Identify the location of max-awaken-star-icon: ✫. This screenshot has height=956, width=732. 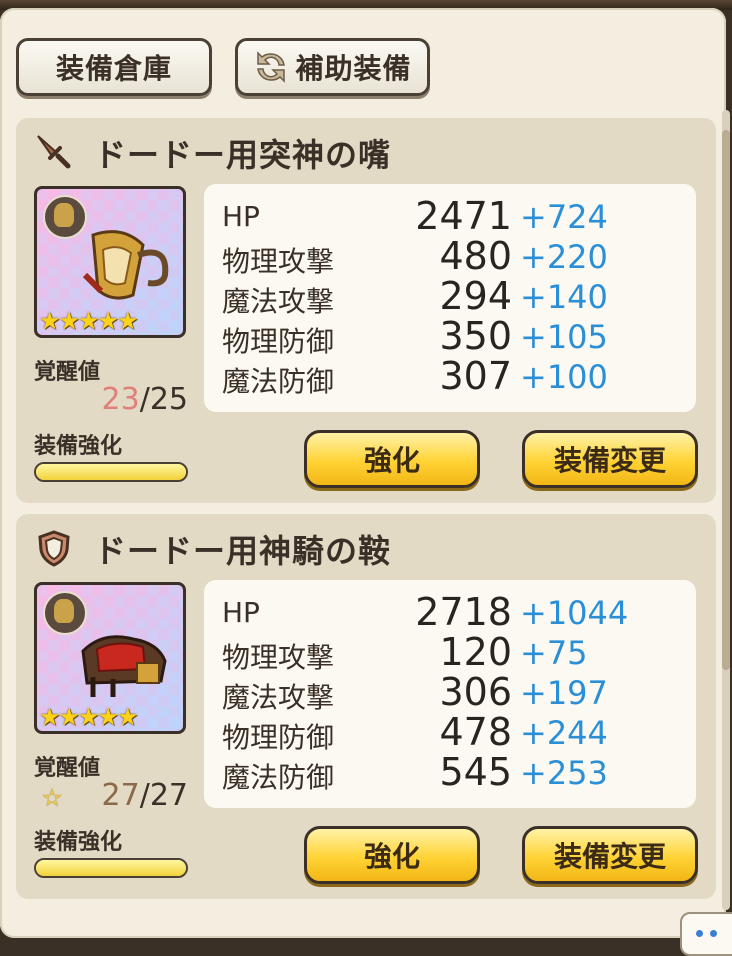
(52, 798).